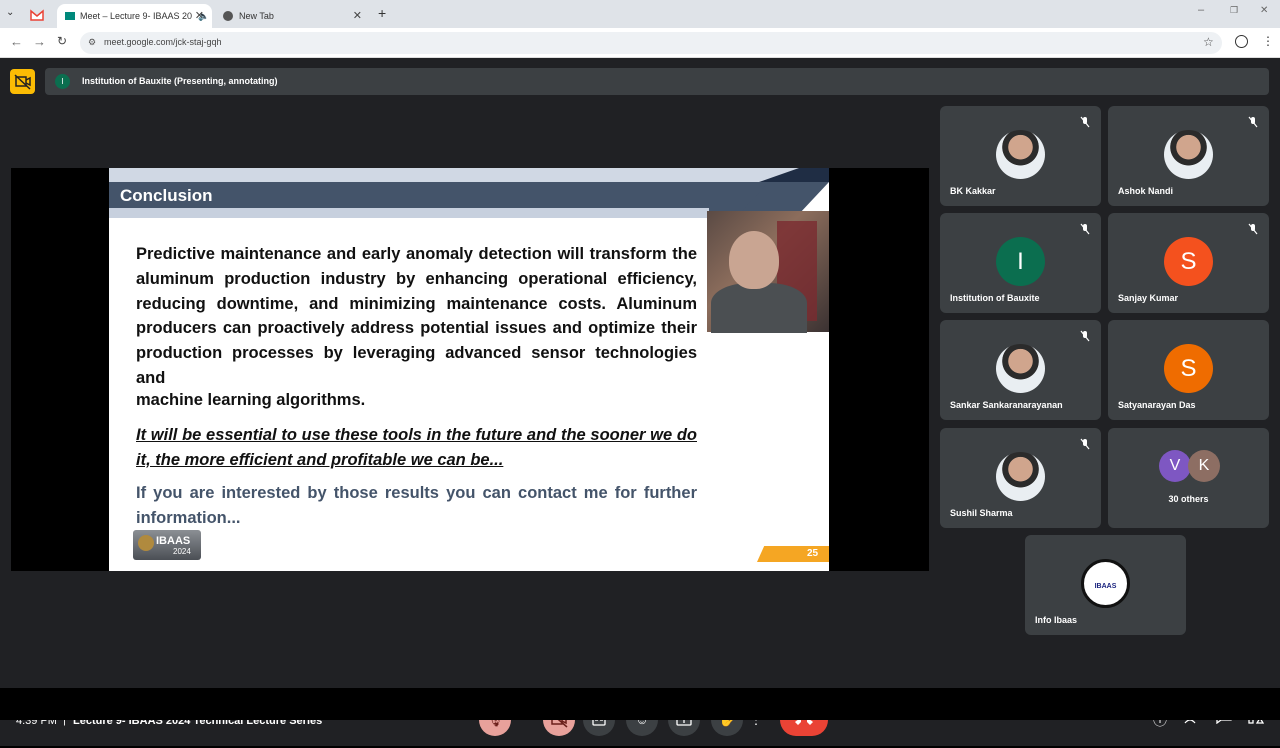  I want to click on reload-icon: ↻, so click(62, 41).